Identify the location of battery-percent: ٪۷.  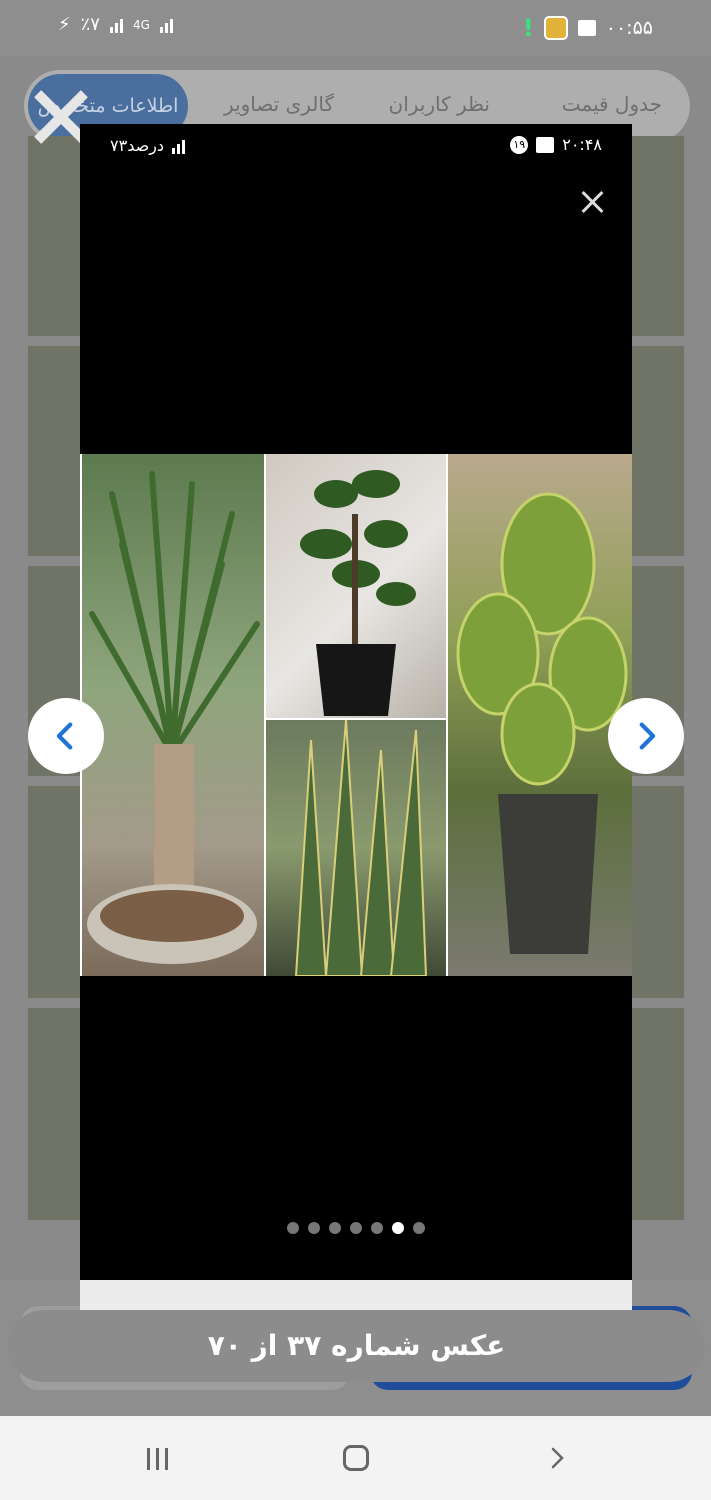
(90, 24).